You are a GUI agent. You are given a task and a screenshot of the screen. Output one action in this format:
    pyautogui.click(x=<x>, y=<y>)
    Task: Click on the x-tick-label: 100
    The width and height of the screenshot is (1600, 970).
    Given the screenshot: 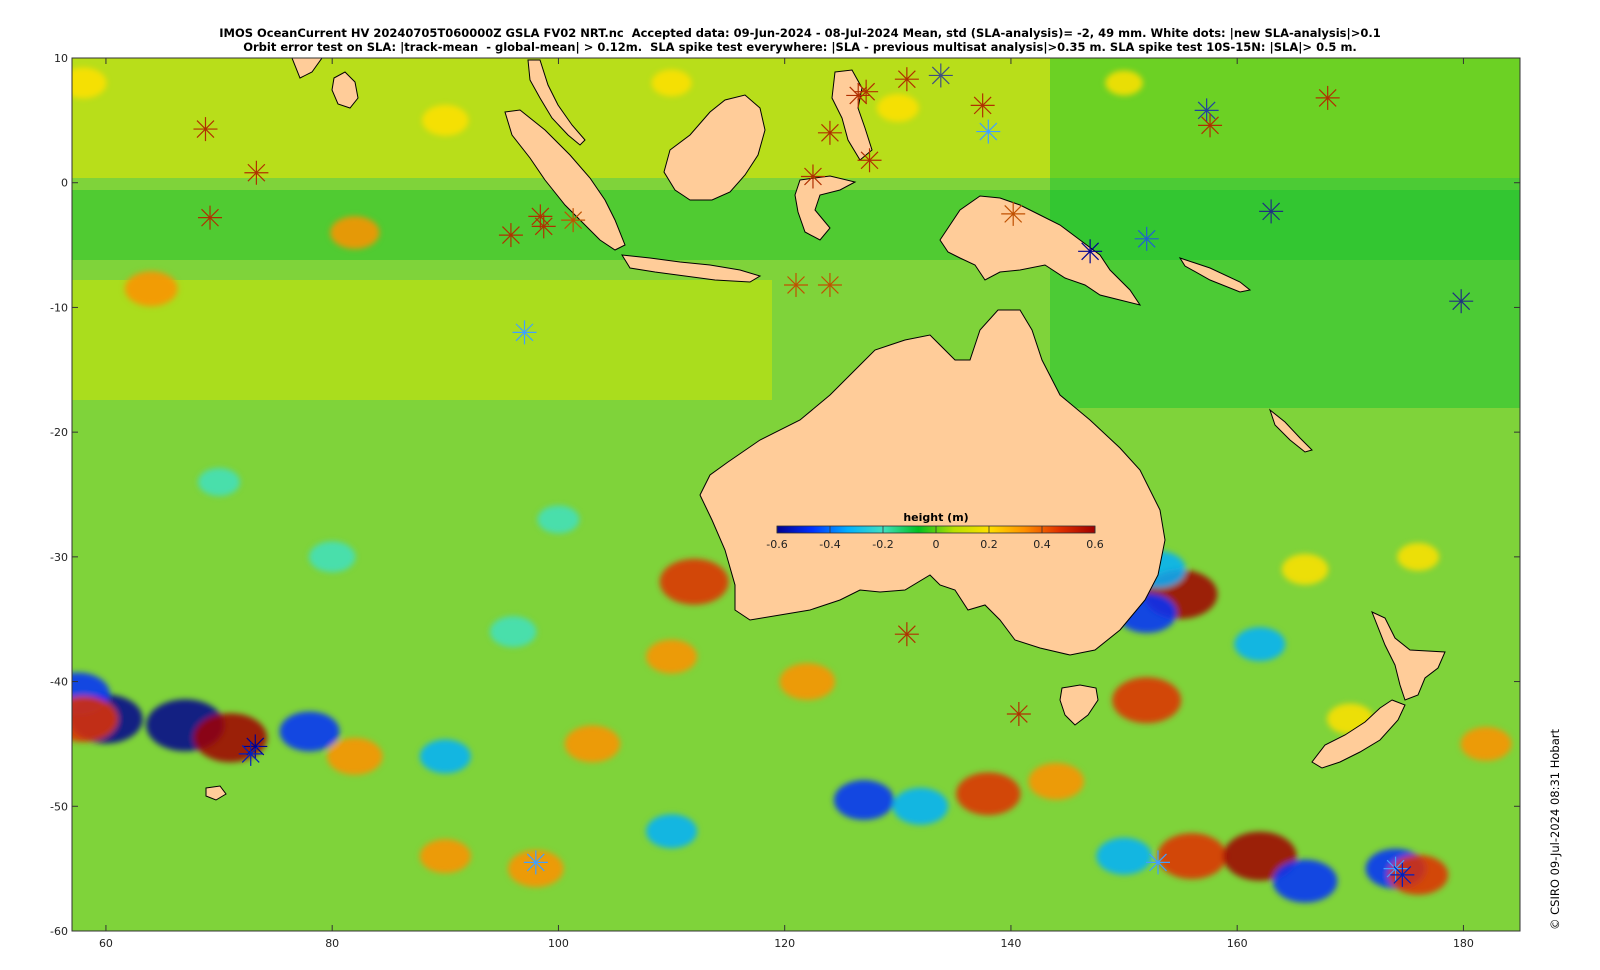 What is the action you would take?
    pyautogui.click(x=558, y=943)
    